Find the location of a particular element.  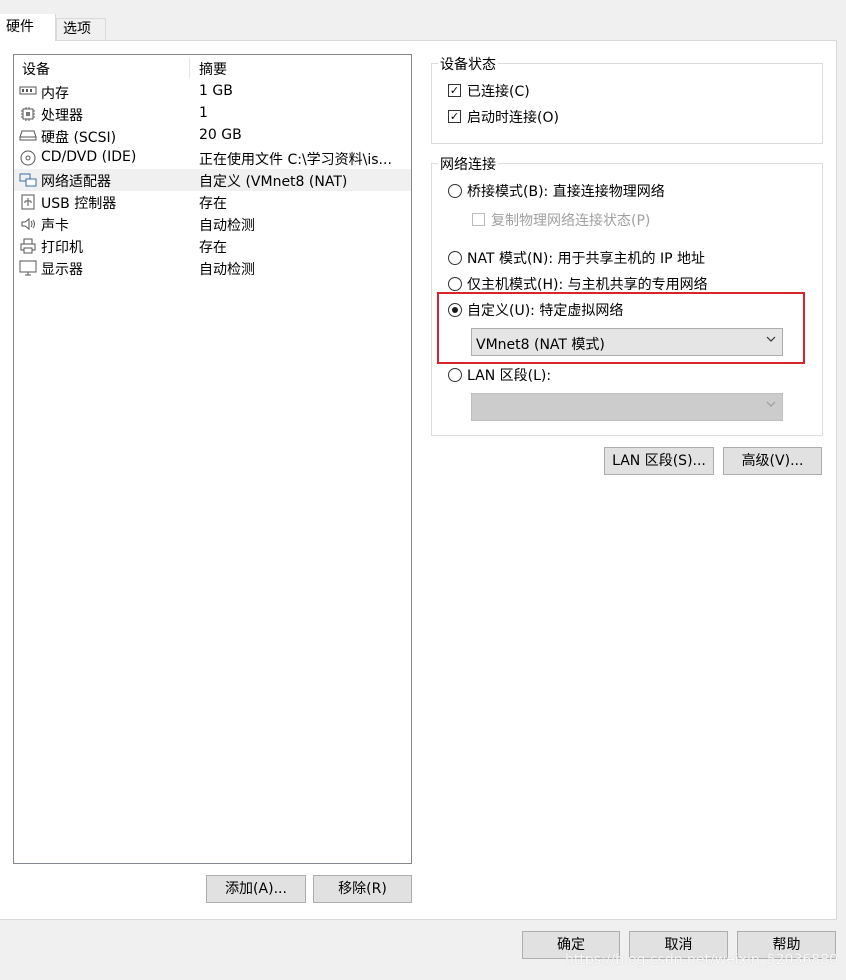

connected-checkbox: ✓ is located at coordinates (454, 90).